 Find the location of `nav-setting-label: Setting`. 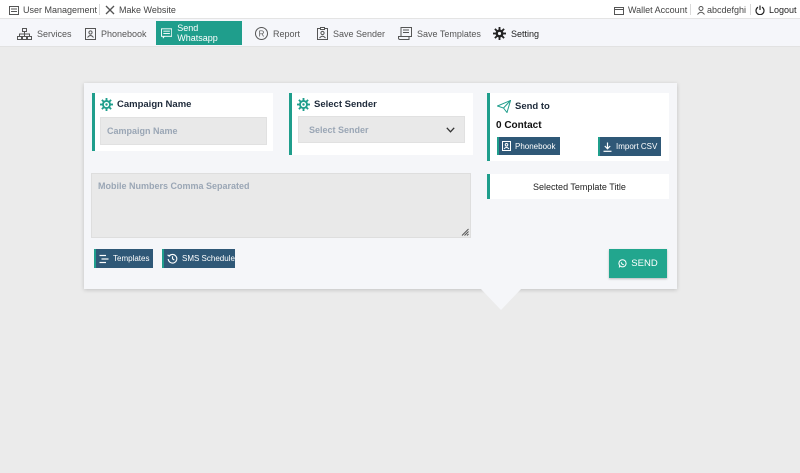

nav-setting-label: Setting is located at coordinates (525, 33).